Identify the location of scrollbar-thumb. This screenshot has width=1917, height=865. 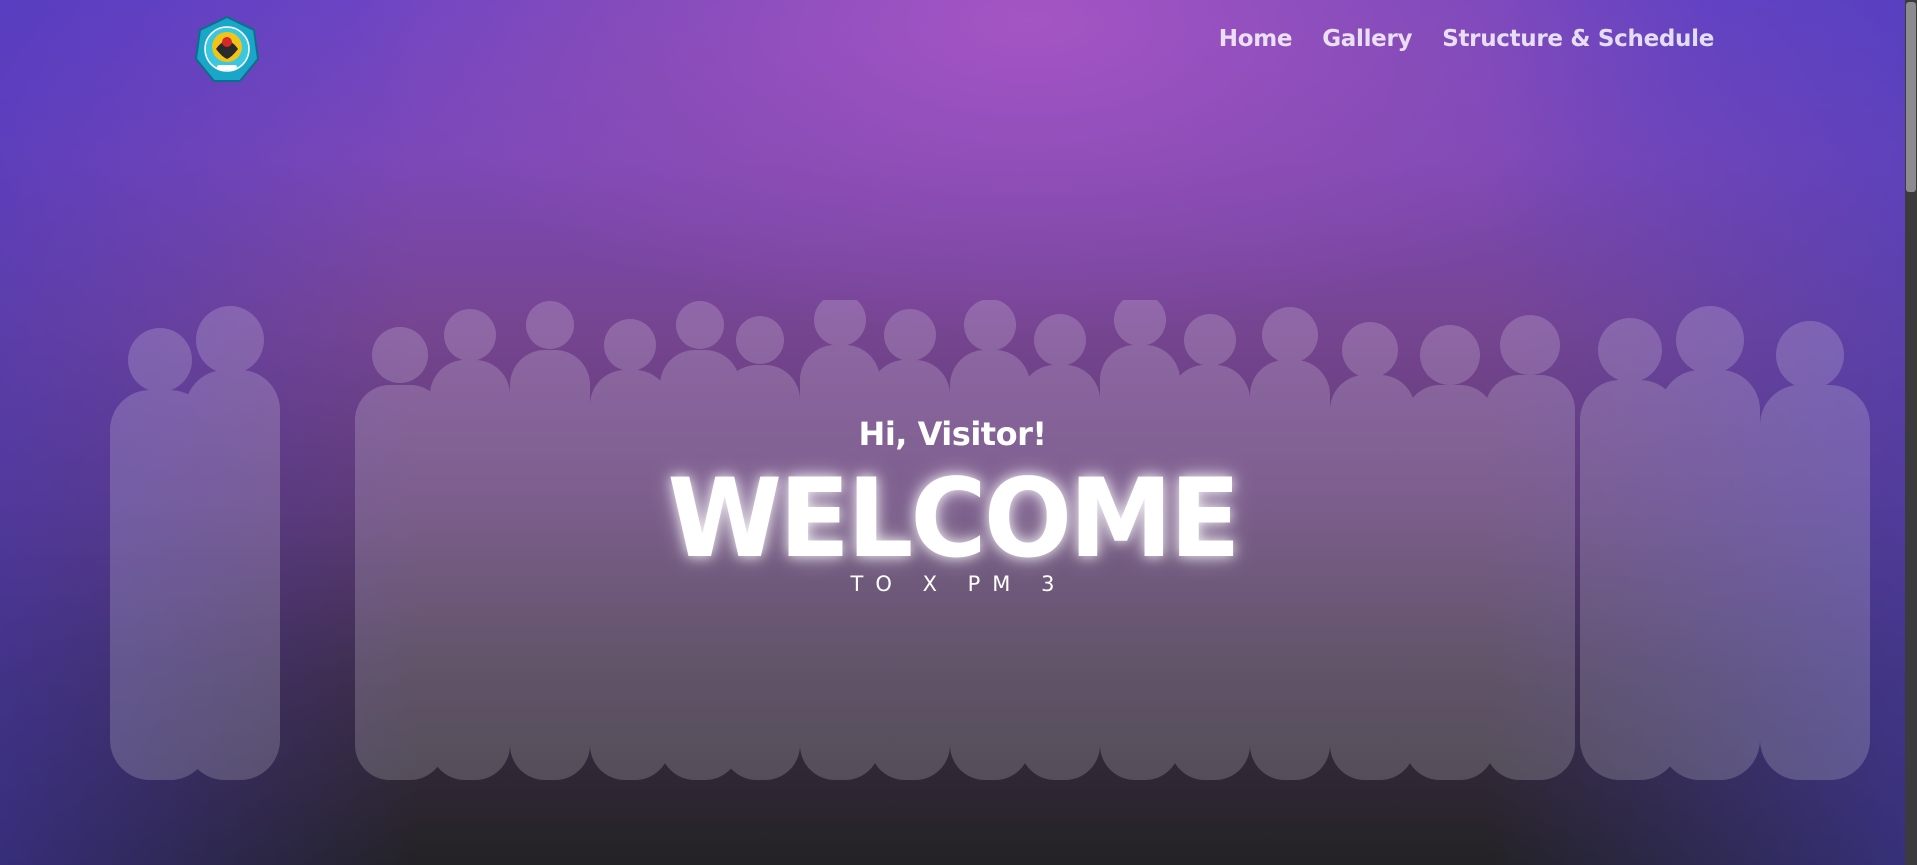
(1911, 97).